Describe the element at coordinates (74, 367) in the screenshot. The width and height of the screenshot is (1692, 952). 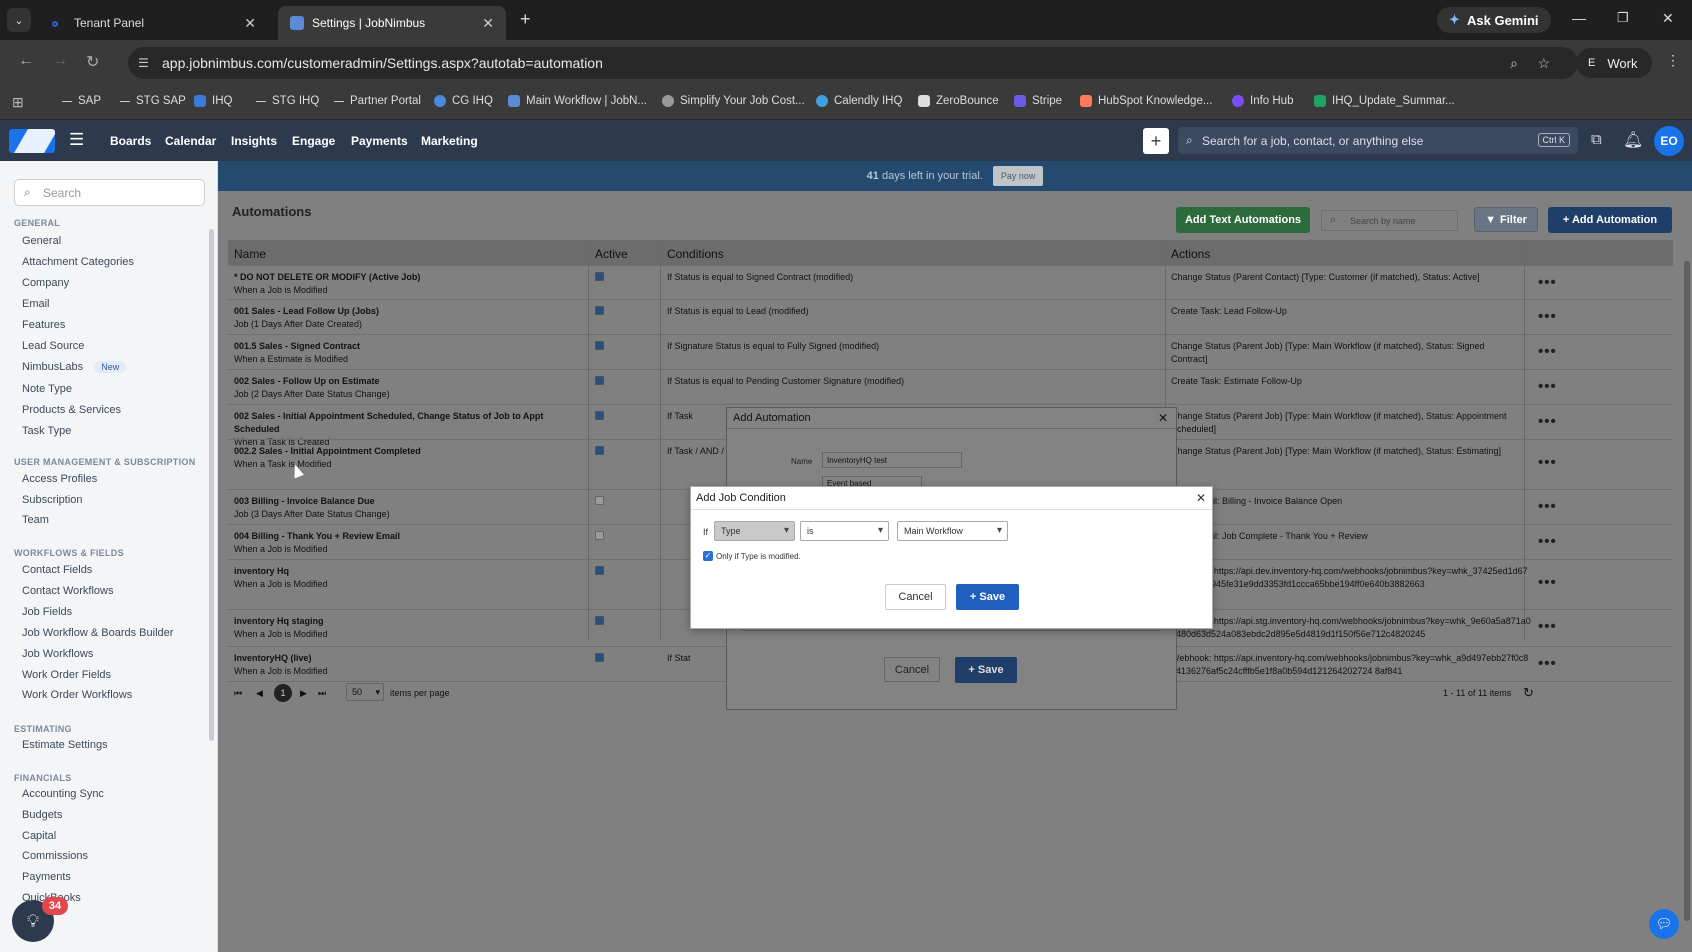
I see `sidebar-item-nimbuslabs: NimbusLabs New` at that location.